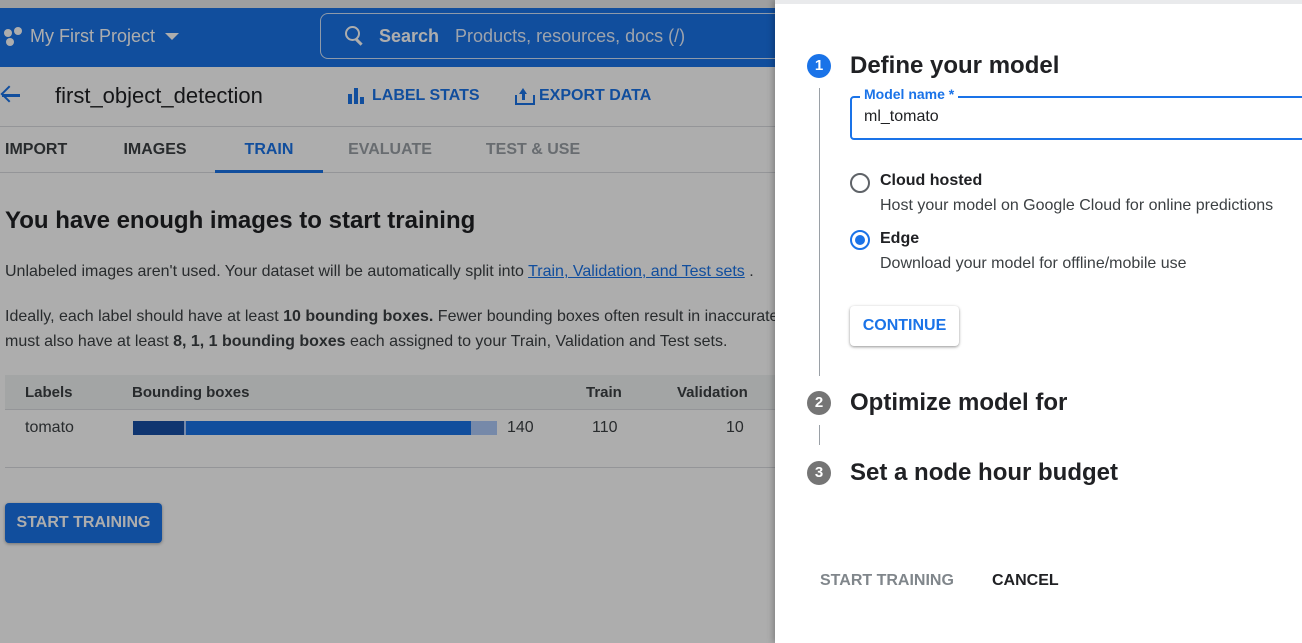 The height and width of the screenshot is (643, 1302). Describe the element at coordinates (984, 472) in the screenshot. I see `step-3-title: Set a node hour budget` at that location.